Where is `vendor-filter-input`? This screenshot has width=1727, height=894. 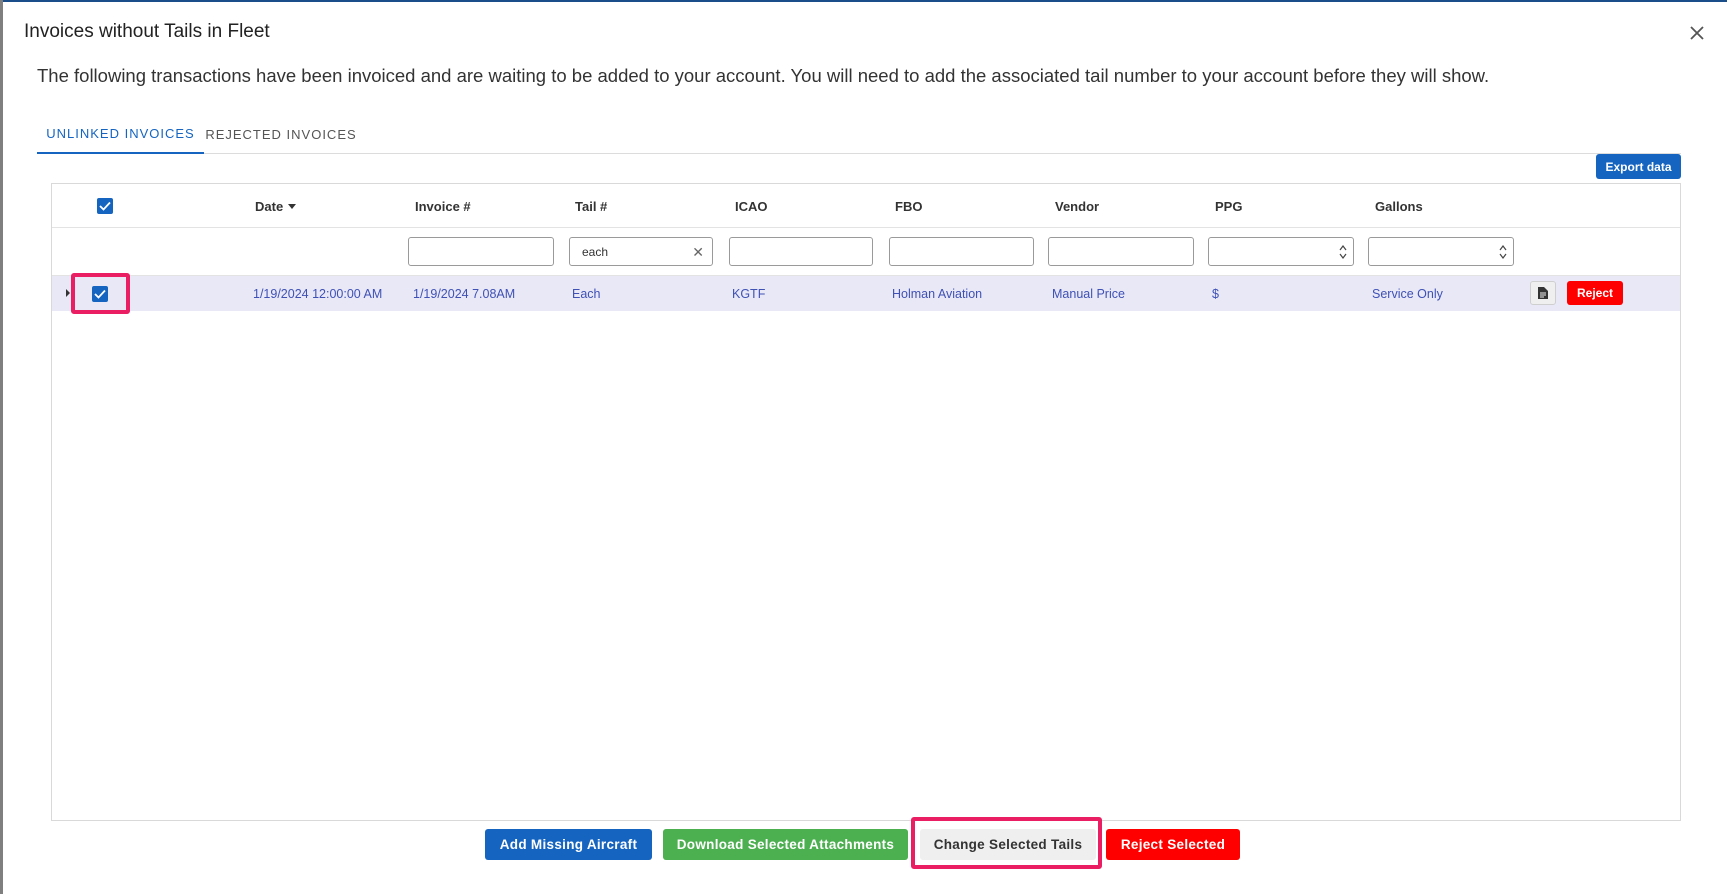
vendor-filter-input is located at coordinates (1121, 251).